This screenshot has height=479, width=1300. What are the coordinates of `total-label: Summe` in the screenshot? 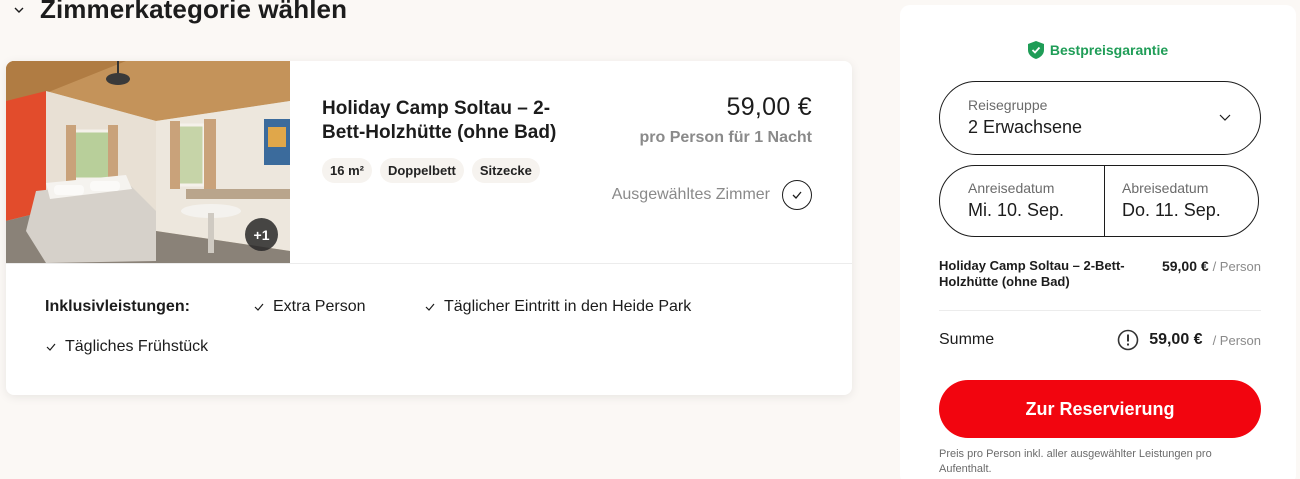 It's located at (967, 339).